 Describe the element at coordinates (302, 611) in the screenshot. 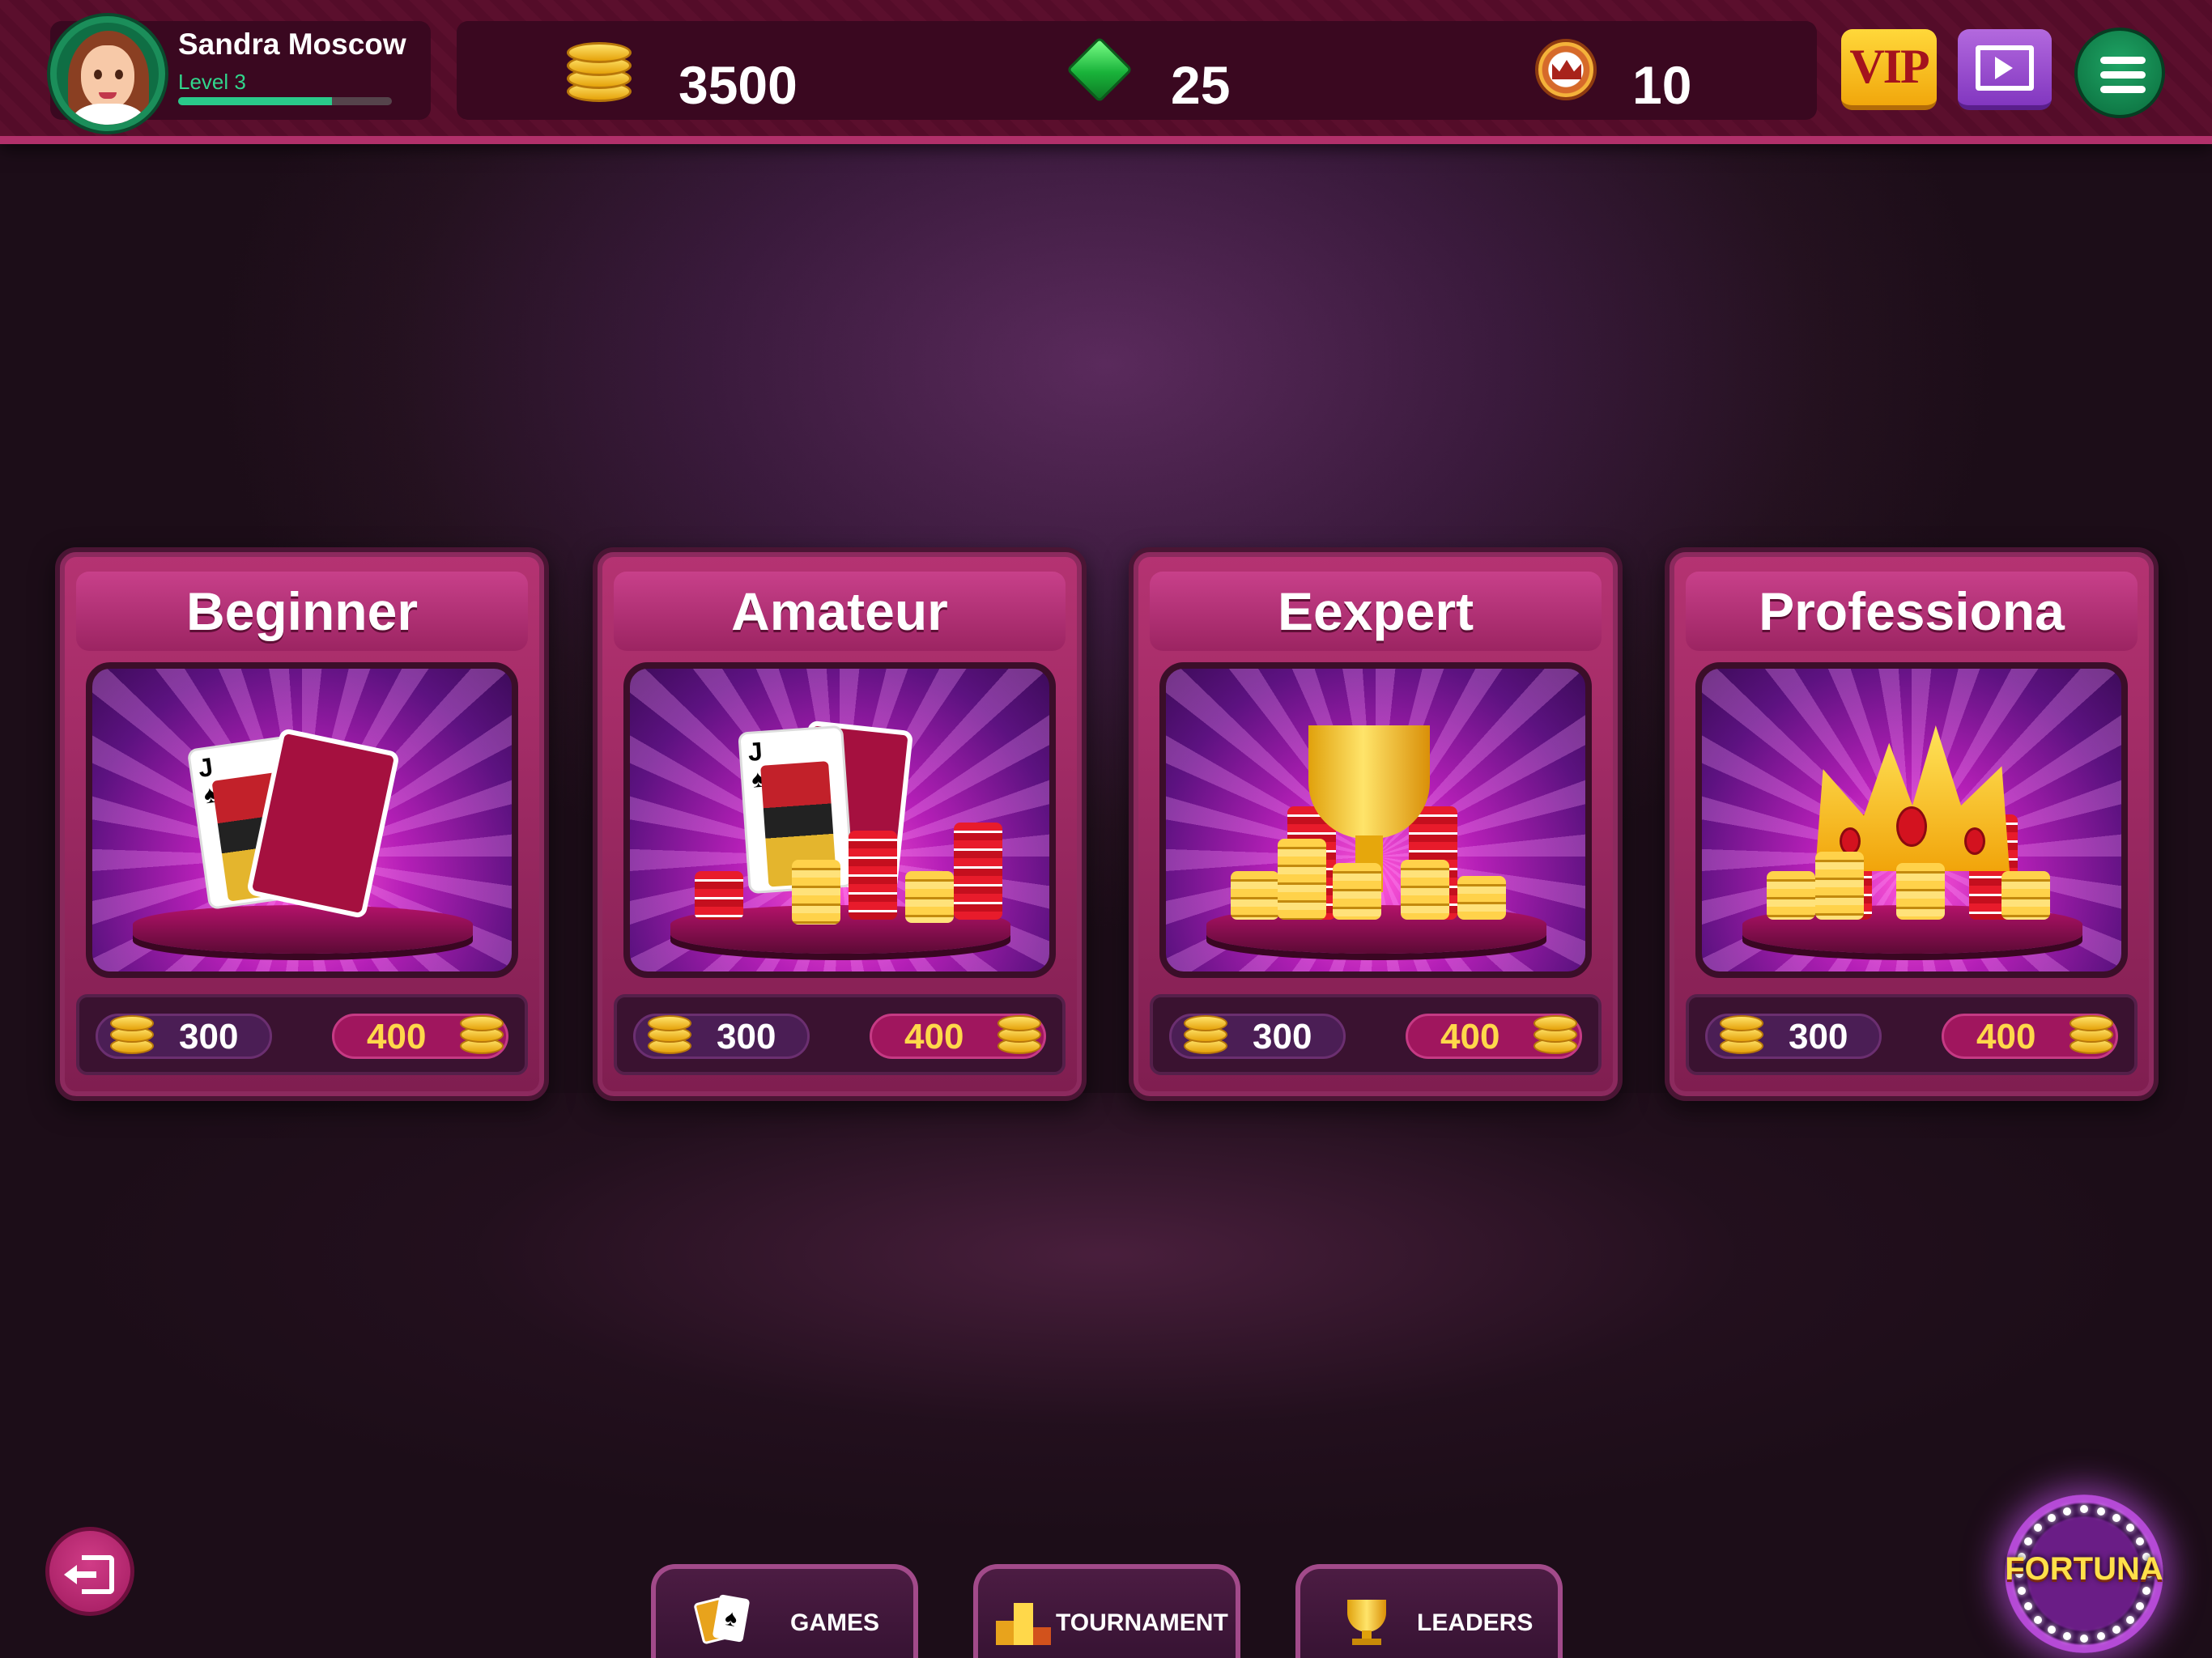

I see `level-title: Beginner` at that location.